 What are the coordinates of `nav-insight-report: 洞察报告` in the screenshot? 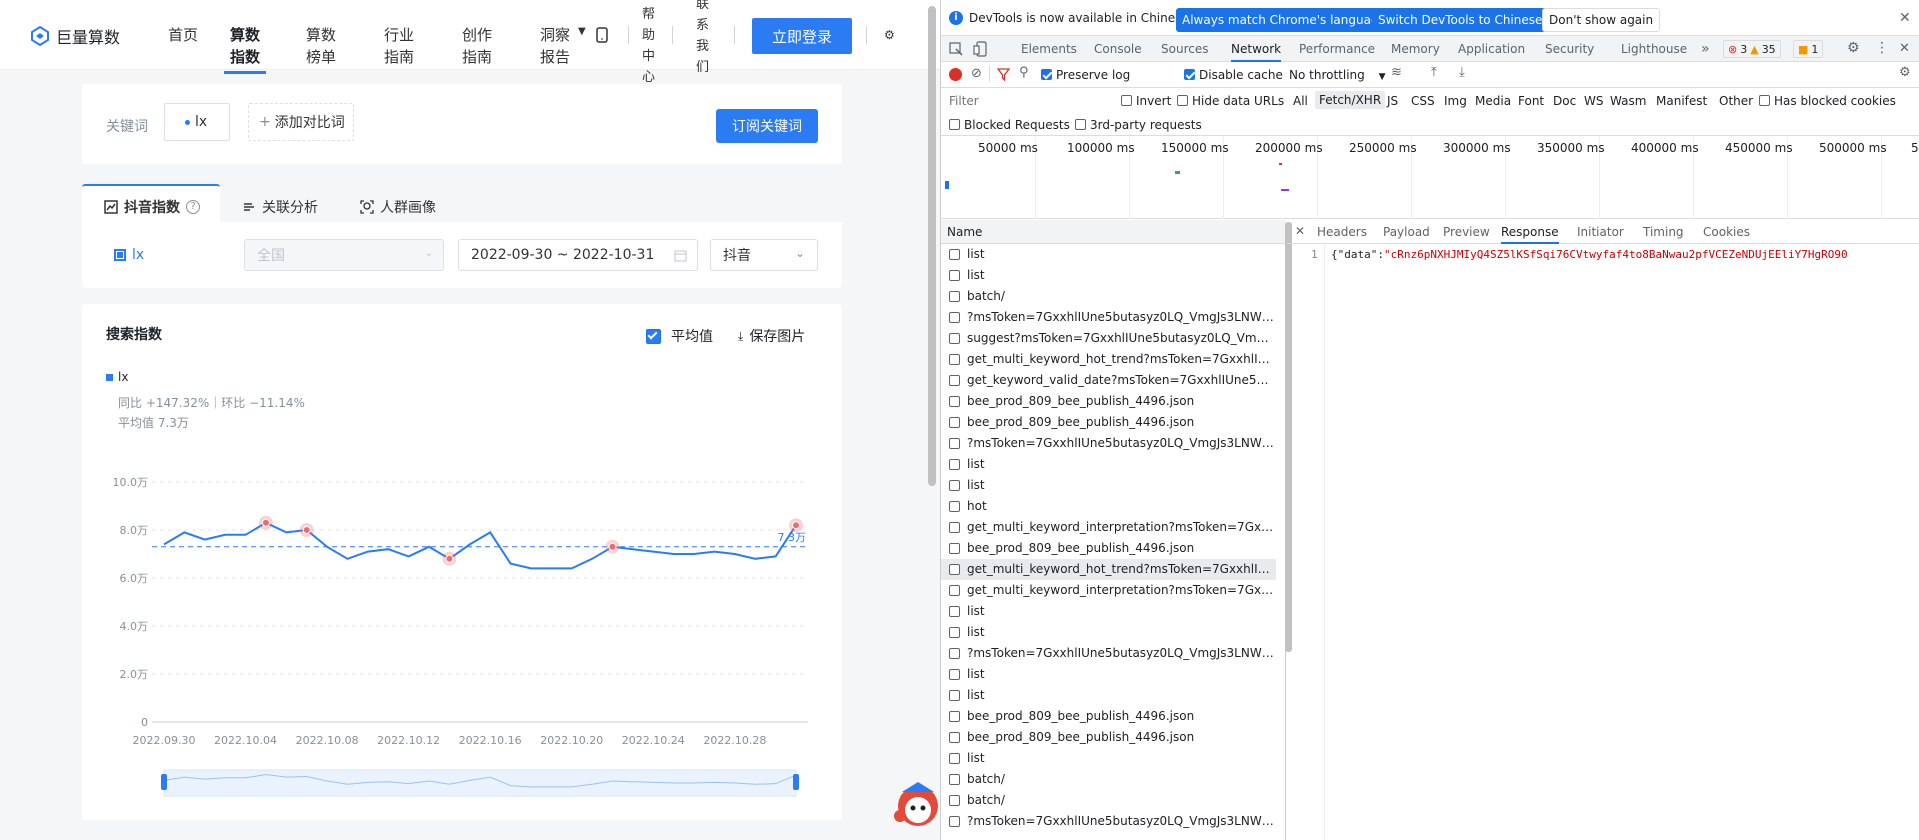 It's located at (558, 46).